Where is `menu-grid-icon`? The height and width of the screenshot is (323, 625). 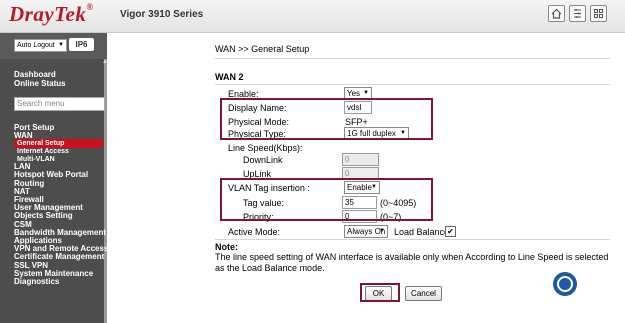 menu-grid-icon is located at coordinates (598, 13).